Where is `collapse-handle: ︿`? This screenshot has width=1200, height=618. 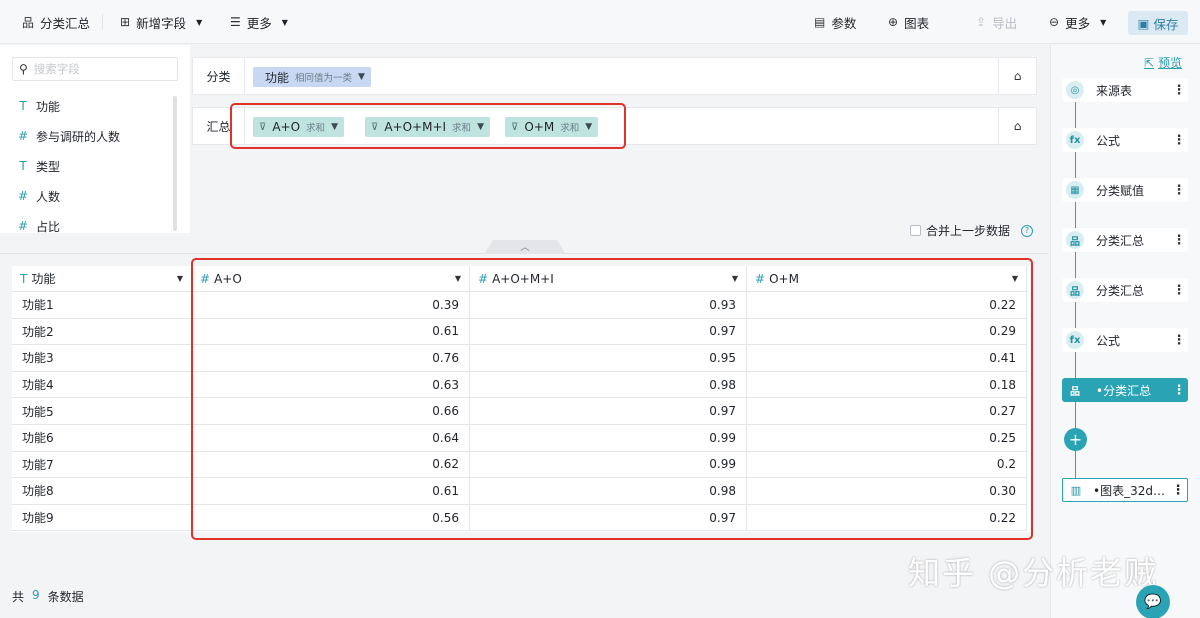
collapse-handle: ︿ is located at coordinates (525, 246).